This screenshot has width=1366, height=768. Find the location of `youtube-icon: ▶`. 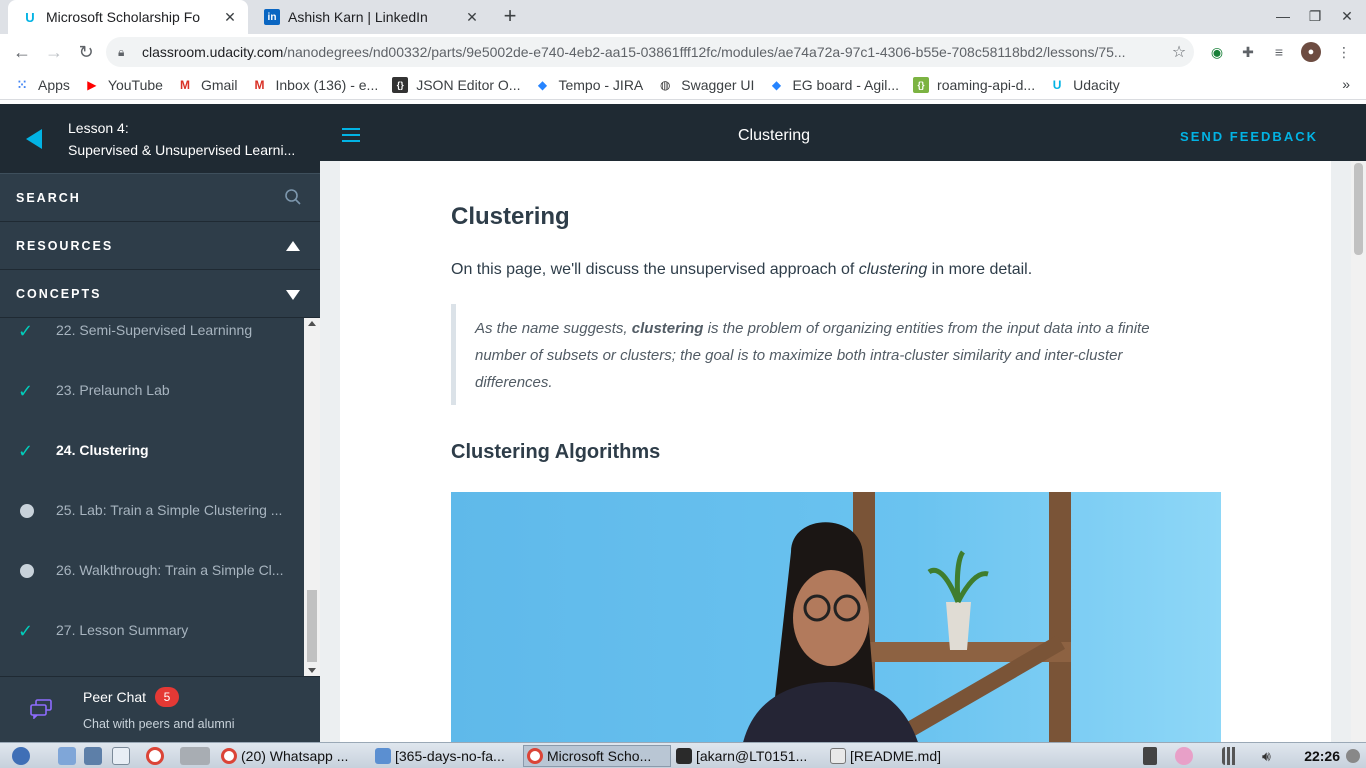

youtube-icon: ▶ is located at coordinates (92, 84).